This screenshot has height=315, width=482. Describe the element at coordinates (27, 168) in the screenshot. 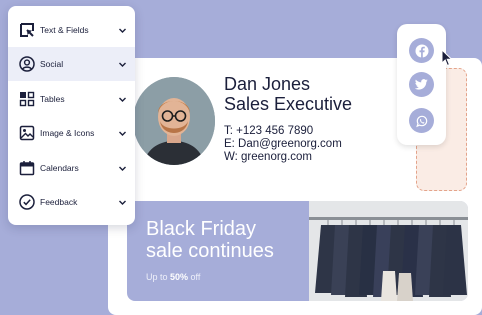

I see `calendar-icon` at that location.